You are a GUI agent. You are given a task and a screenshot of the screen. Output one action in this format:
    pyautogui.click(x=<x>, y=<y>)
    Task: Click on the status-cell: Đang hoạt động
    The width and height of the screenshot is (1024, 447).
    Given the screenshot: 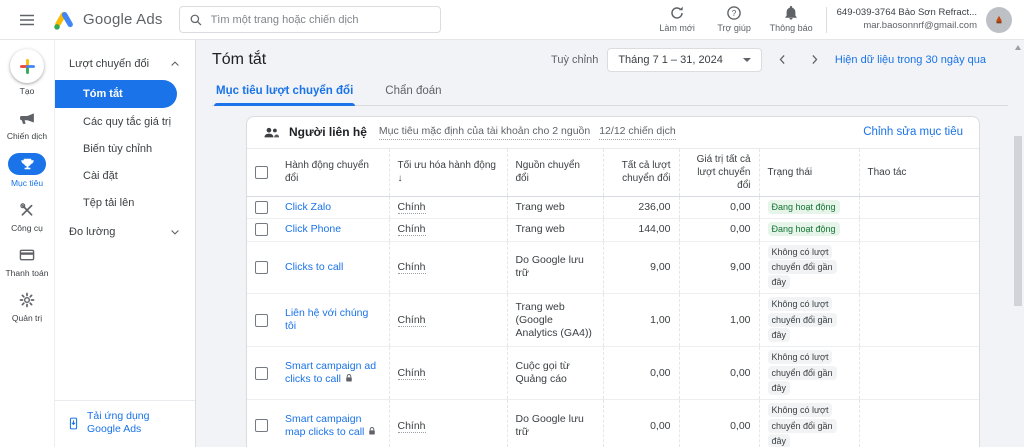 What is the action you would take?
    pyautogui.click(x=808, y=230)
    